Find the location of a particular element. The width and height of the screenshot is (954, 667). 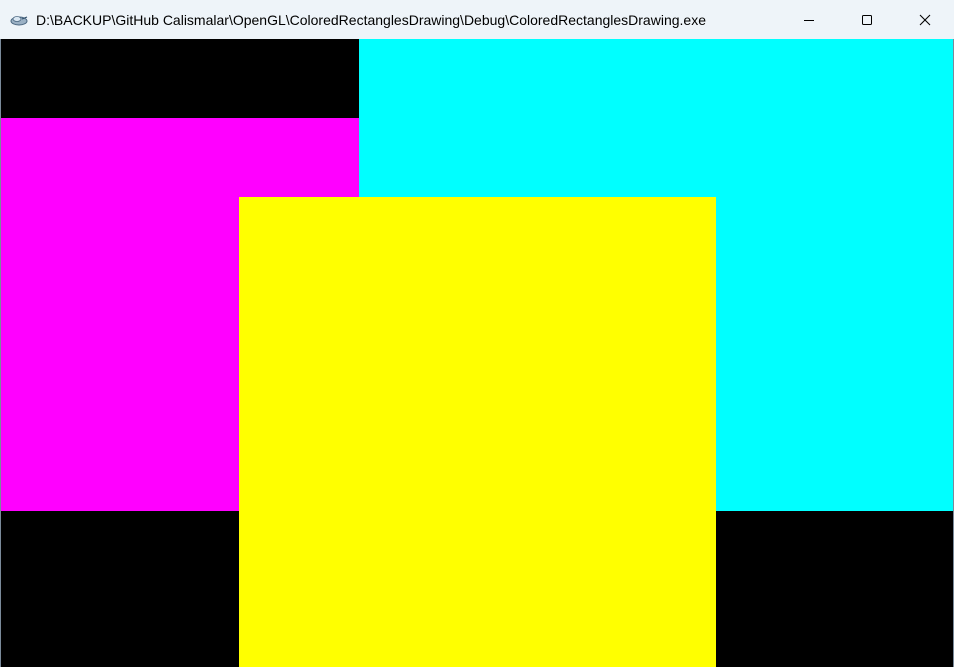

app-icon is located at coordinates (19, 20).